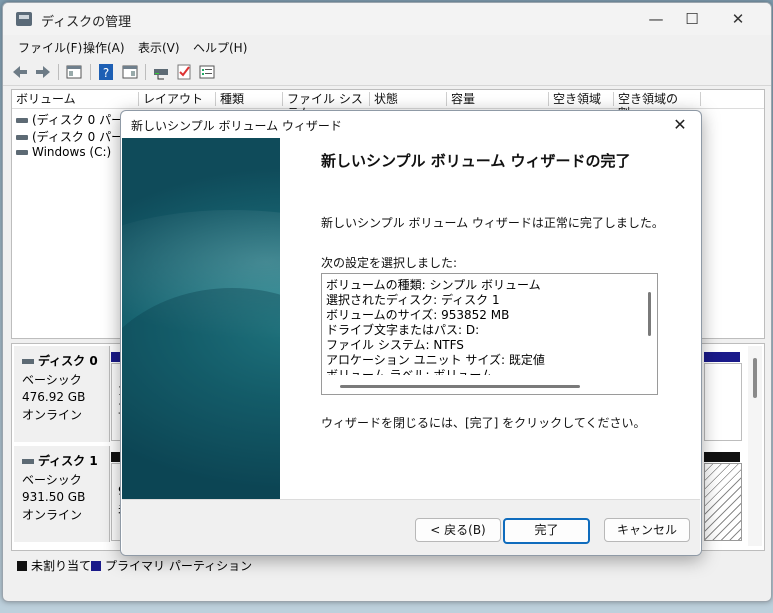 This screenshot has height=613, width=773. Describe the element at coordinates (408, 99) in the screenshot. I see `column-status: 状態` at that location.